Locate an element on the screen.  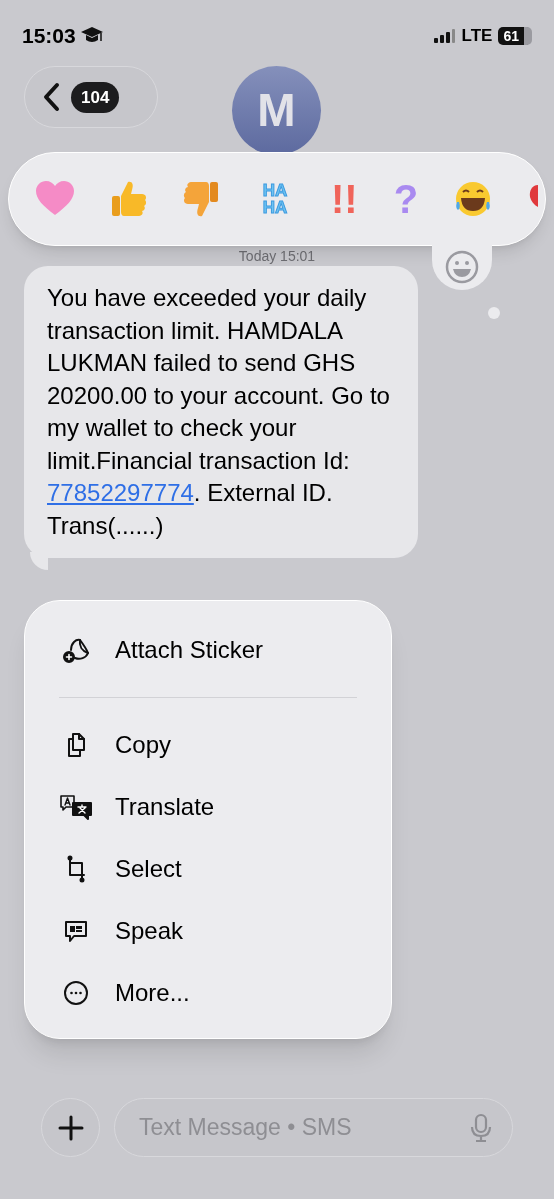
back-button: 104 is located at coordinates (91, 97).